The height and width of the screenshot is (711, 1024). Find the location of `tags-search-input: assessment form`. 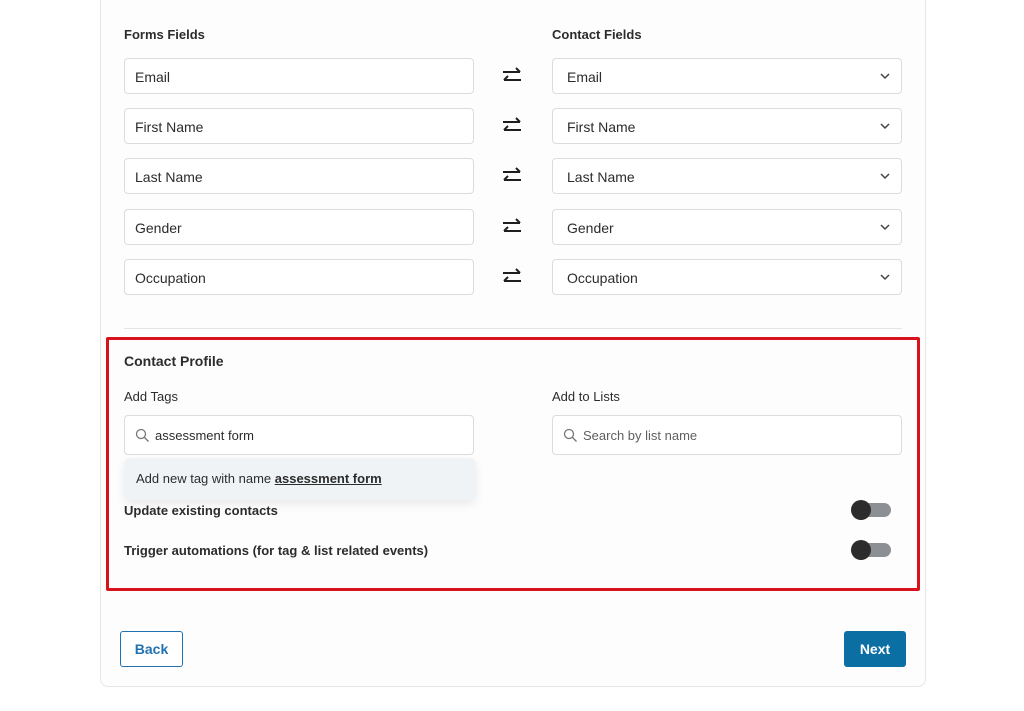

tags-search-input: assessment form is located at coordinates (299, 435).